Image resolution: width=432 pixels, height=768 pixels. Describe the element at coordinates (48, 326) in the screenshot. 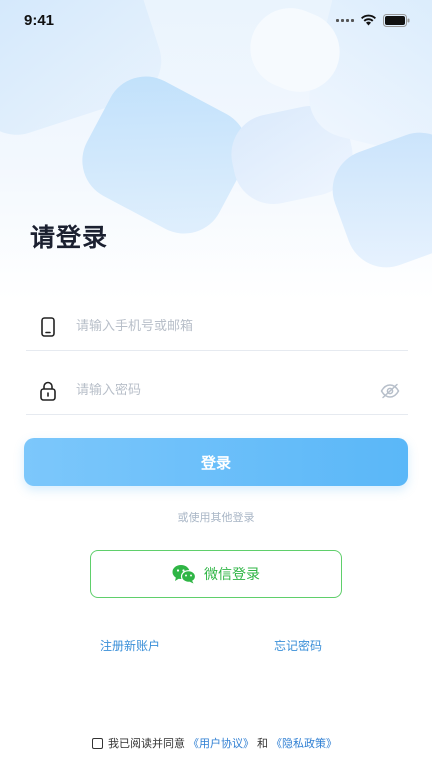

I see `phone-icon` at that location.